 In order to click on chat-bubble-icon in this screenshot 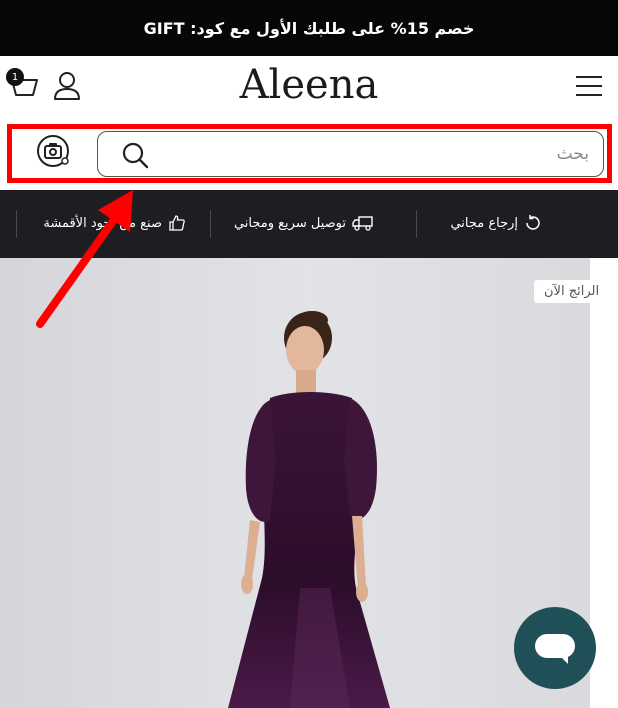, I will do `click(555, 649)`.